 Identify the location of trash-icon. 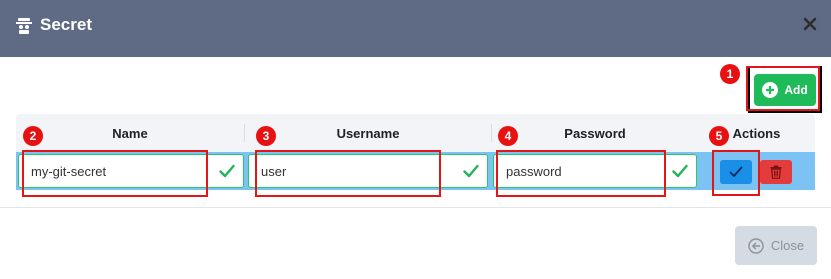
(776, 172).